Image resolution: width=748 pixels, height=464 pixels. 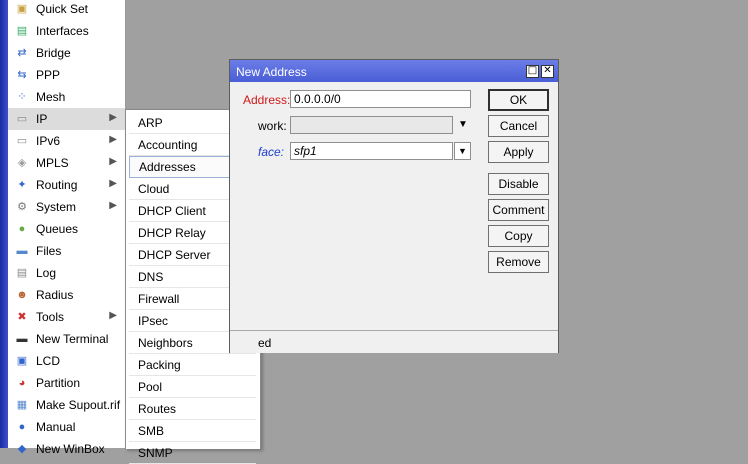 What do you see at coordinates (267, 100) in the screenshot?
I see `address-label: Address:` at bounding box center [267, 100].